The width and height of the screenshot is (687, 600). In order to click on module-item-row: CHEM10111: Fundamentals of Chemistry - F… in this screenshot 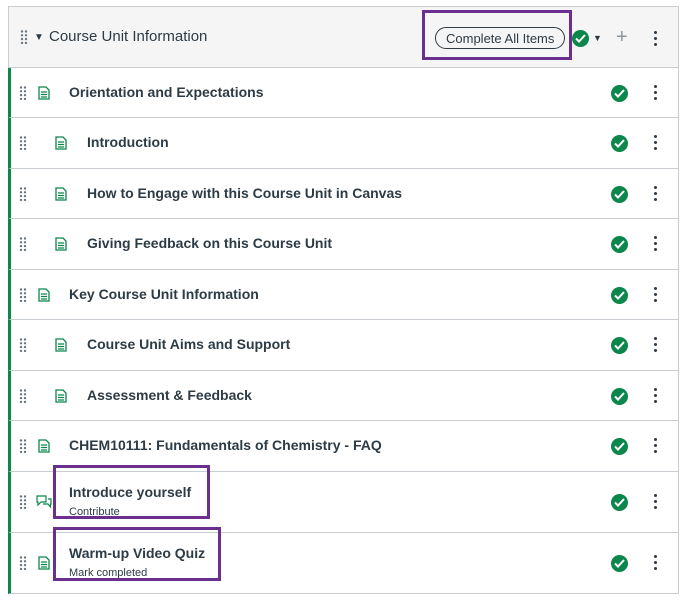, I will do `click(343, 446)`.